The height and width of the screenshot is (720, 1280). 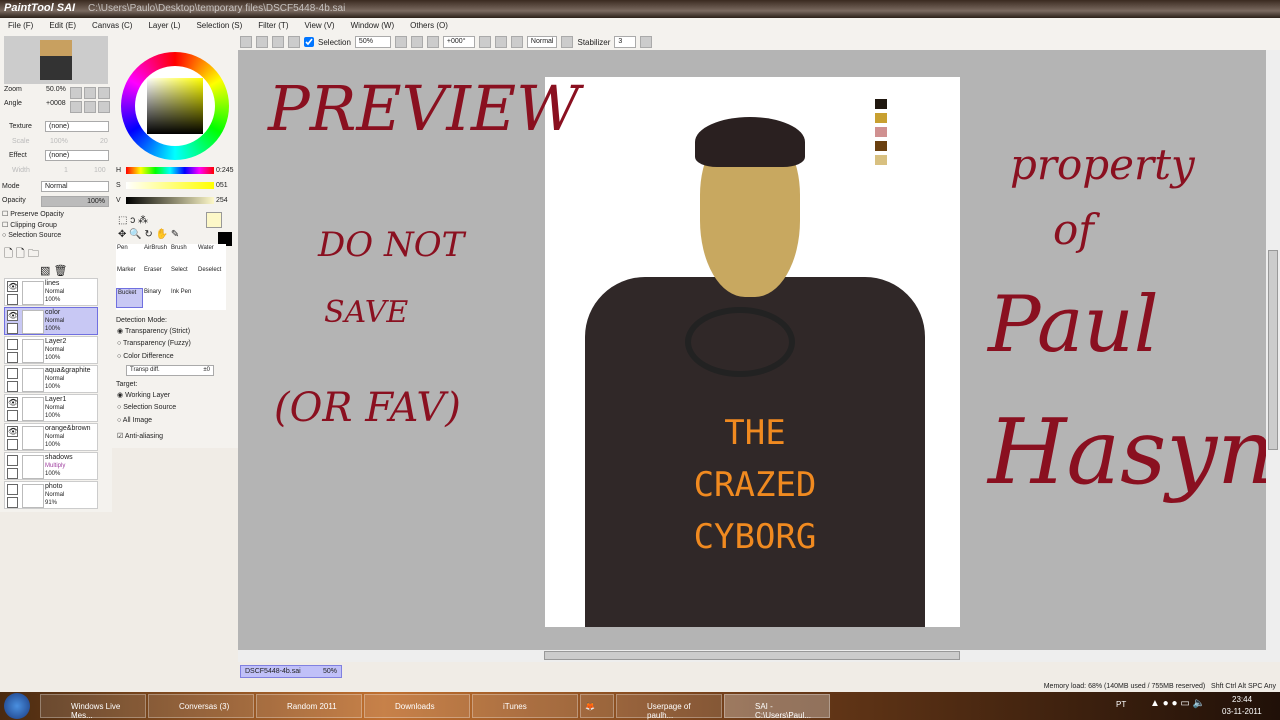 I want to click on taskbar-downloads: Downloads, so click(x=417, y=706).